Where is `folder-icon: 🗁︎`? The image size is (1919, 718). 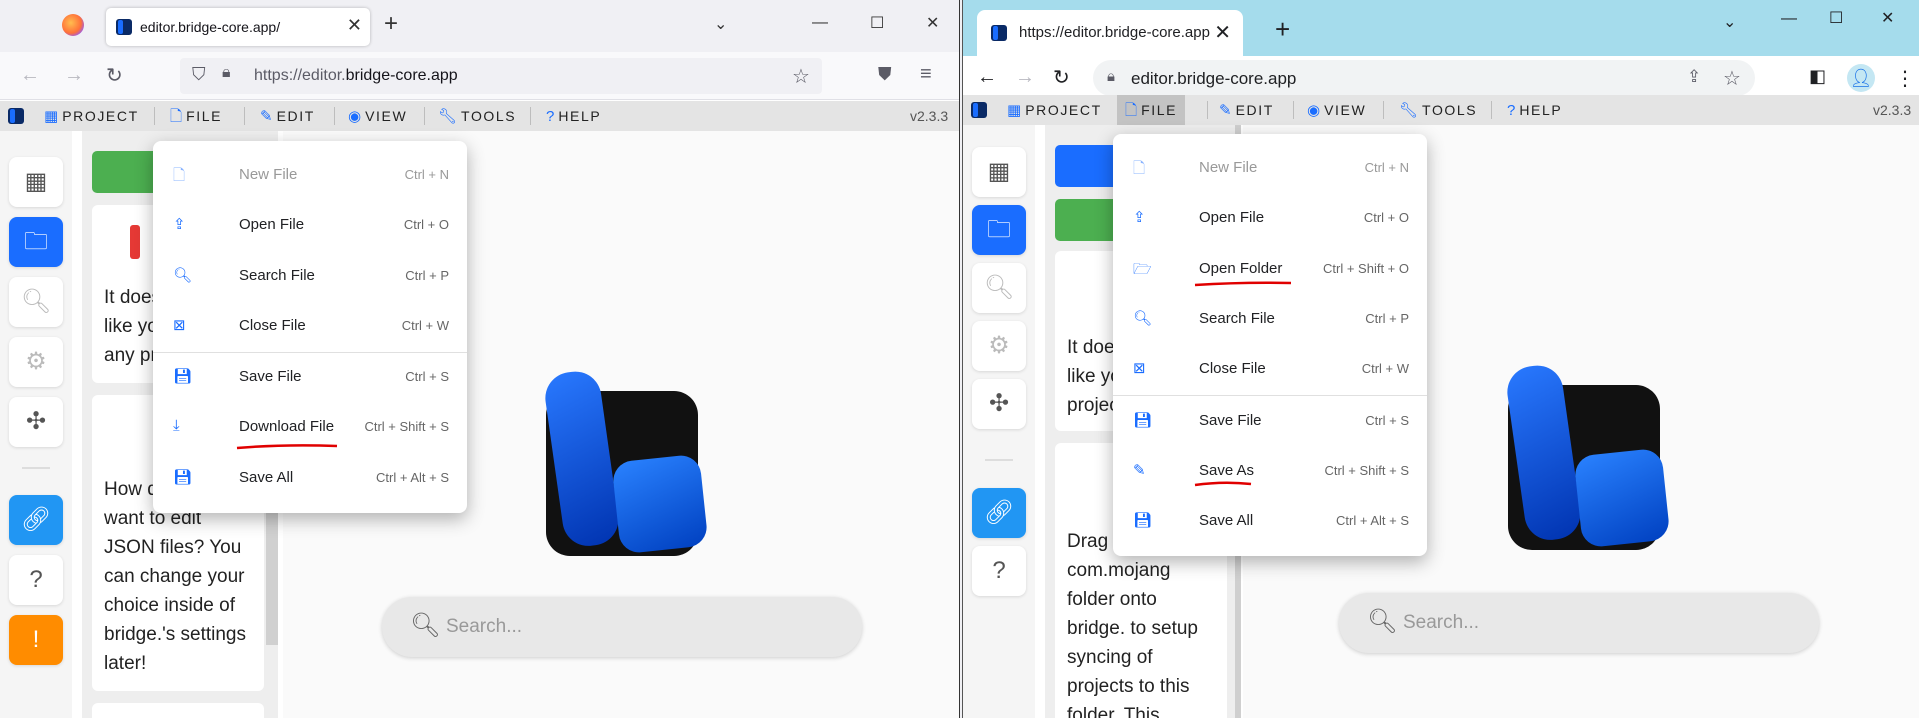 folder-icon: 🗁︎ is located at coordinates (1142, 269).